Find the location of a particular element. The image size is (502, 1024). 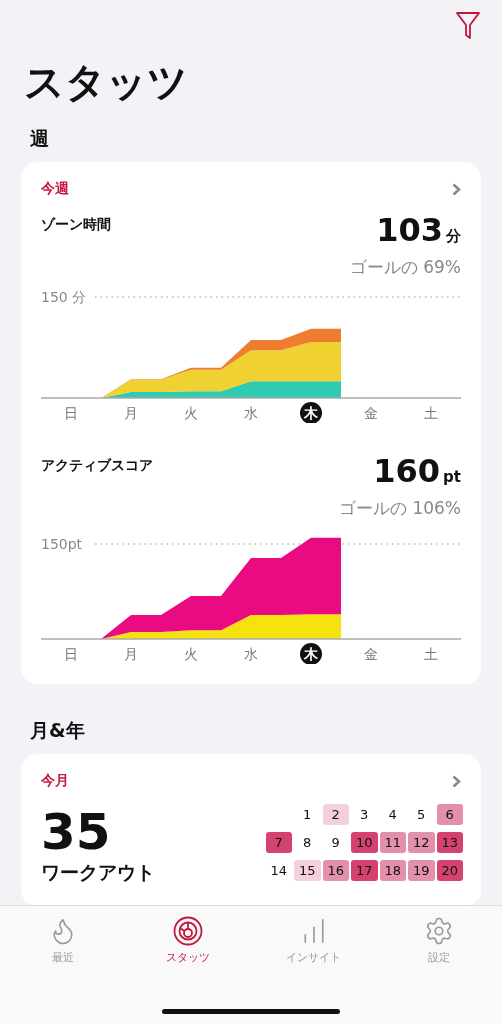

metric-name: ゾーン時間 is located at coordinates (76, 225).